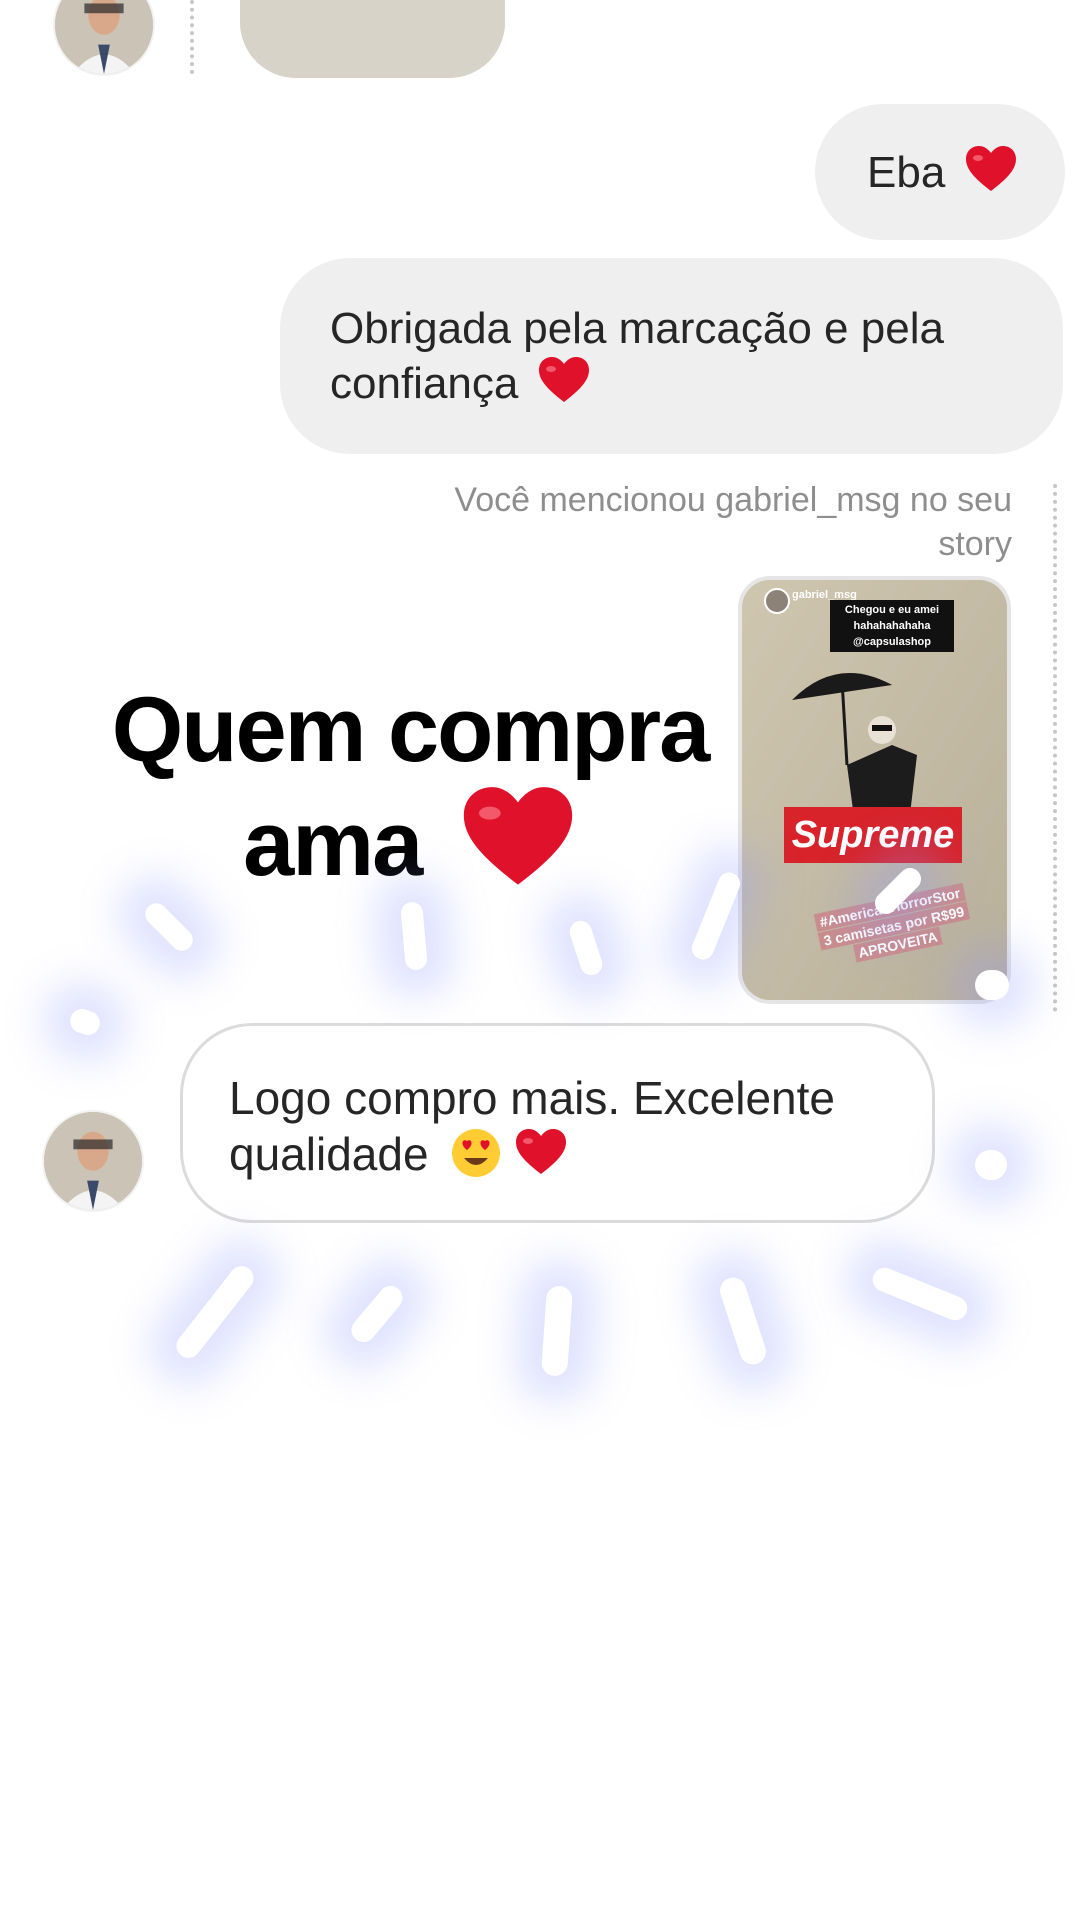  I want to click on message-text: Eba, so click(906, 172).